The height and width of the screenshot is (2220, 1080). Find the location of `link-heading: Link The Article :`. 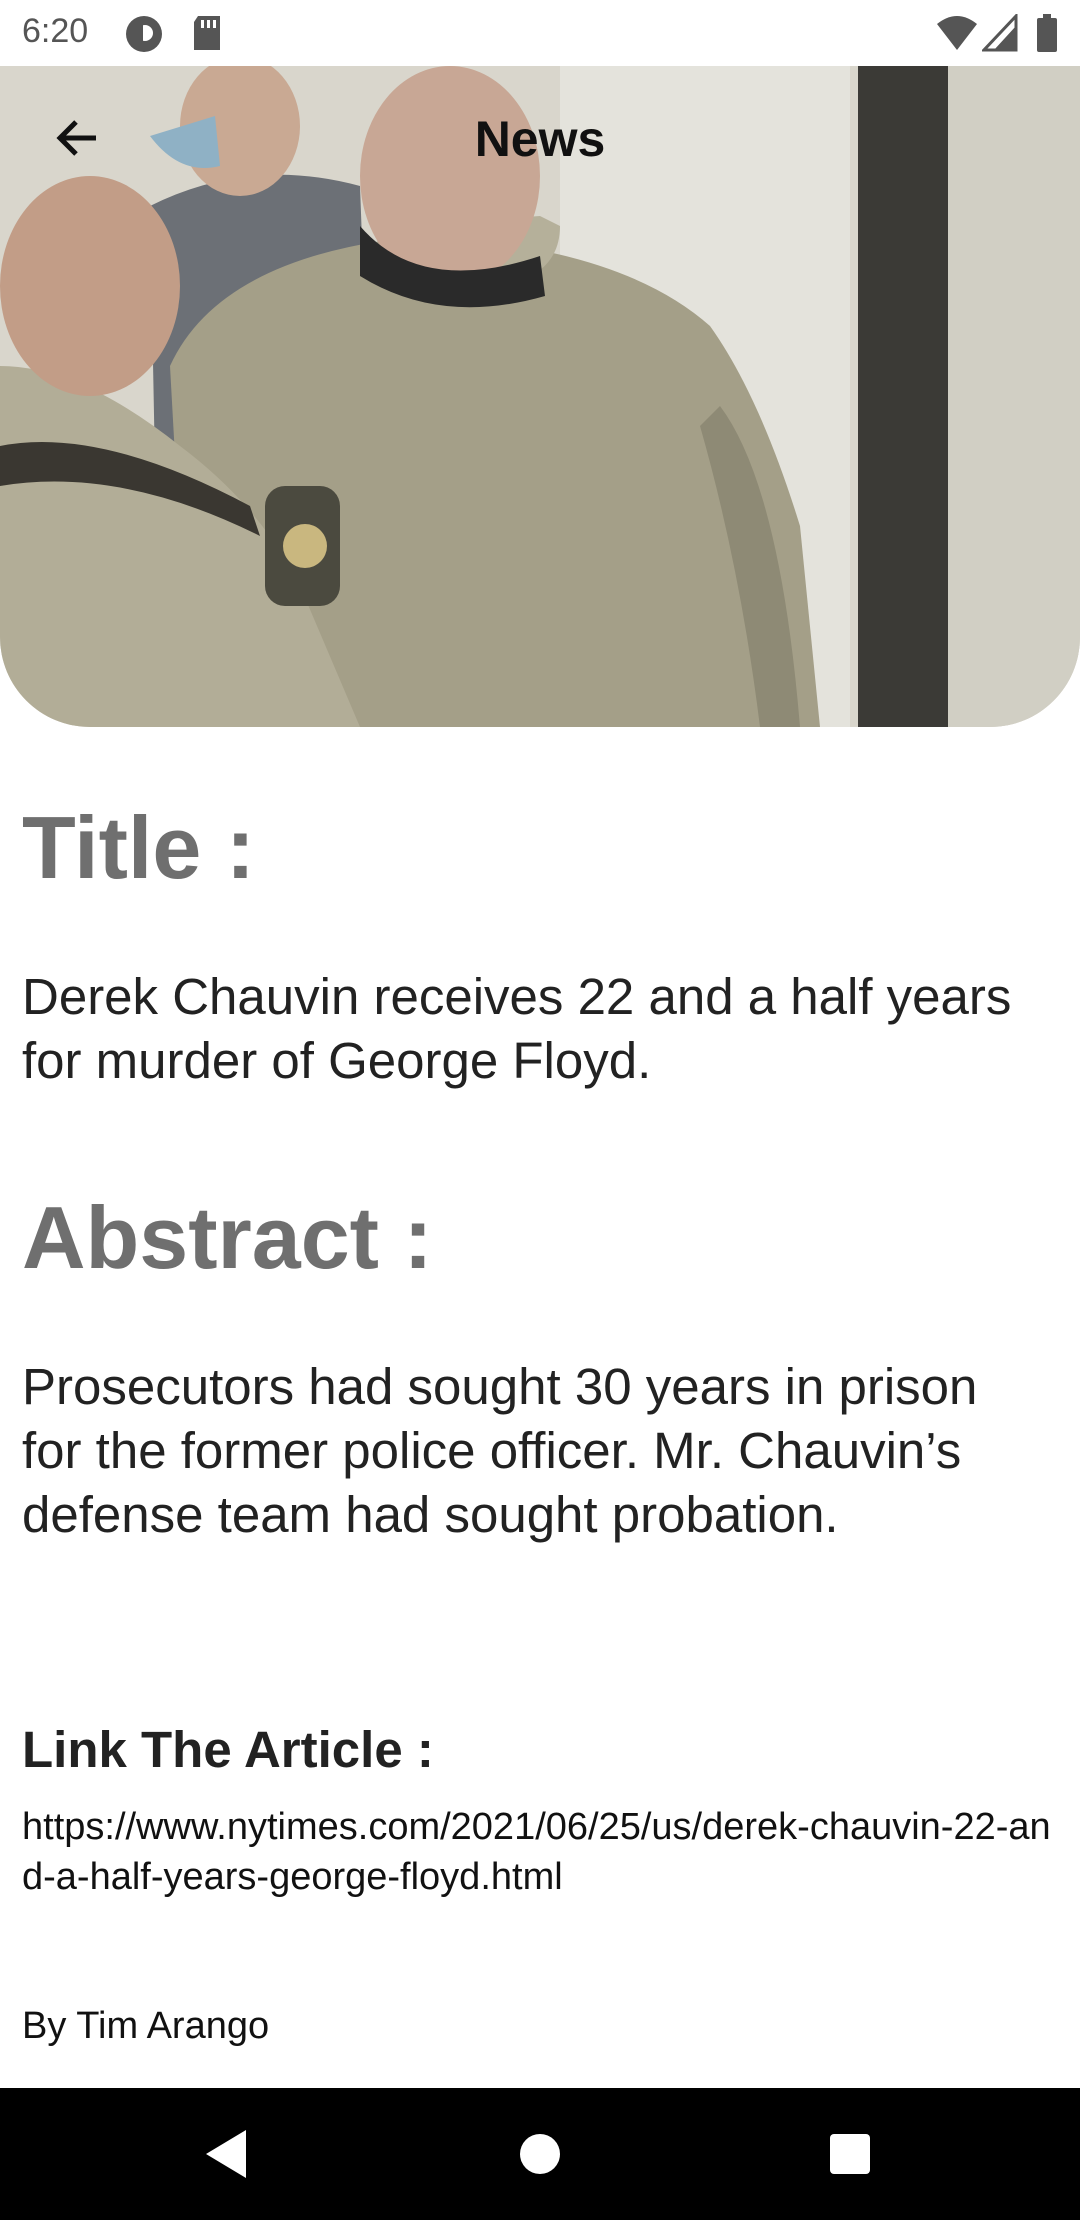

link-heading: Link The Article : is located at coordinates (228, 1749).